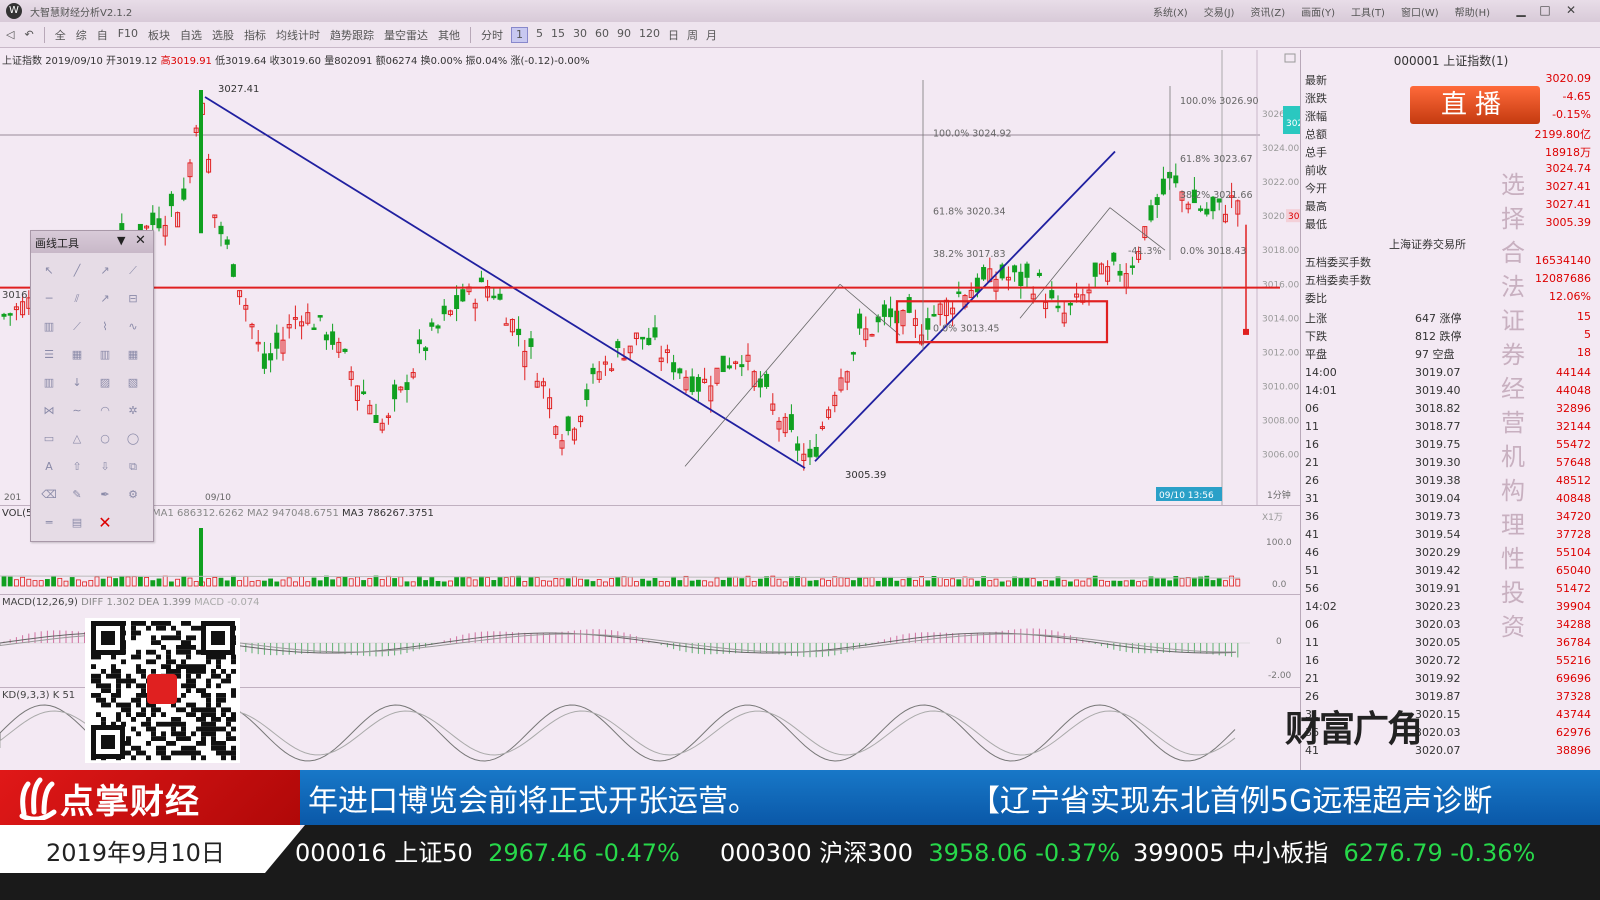  I want to click on period-option: 月, so click(711, 35).